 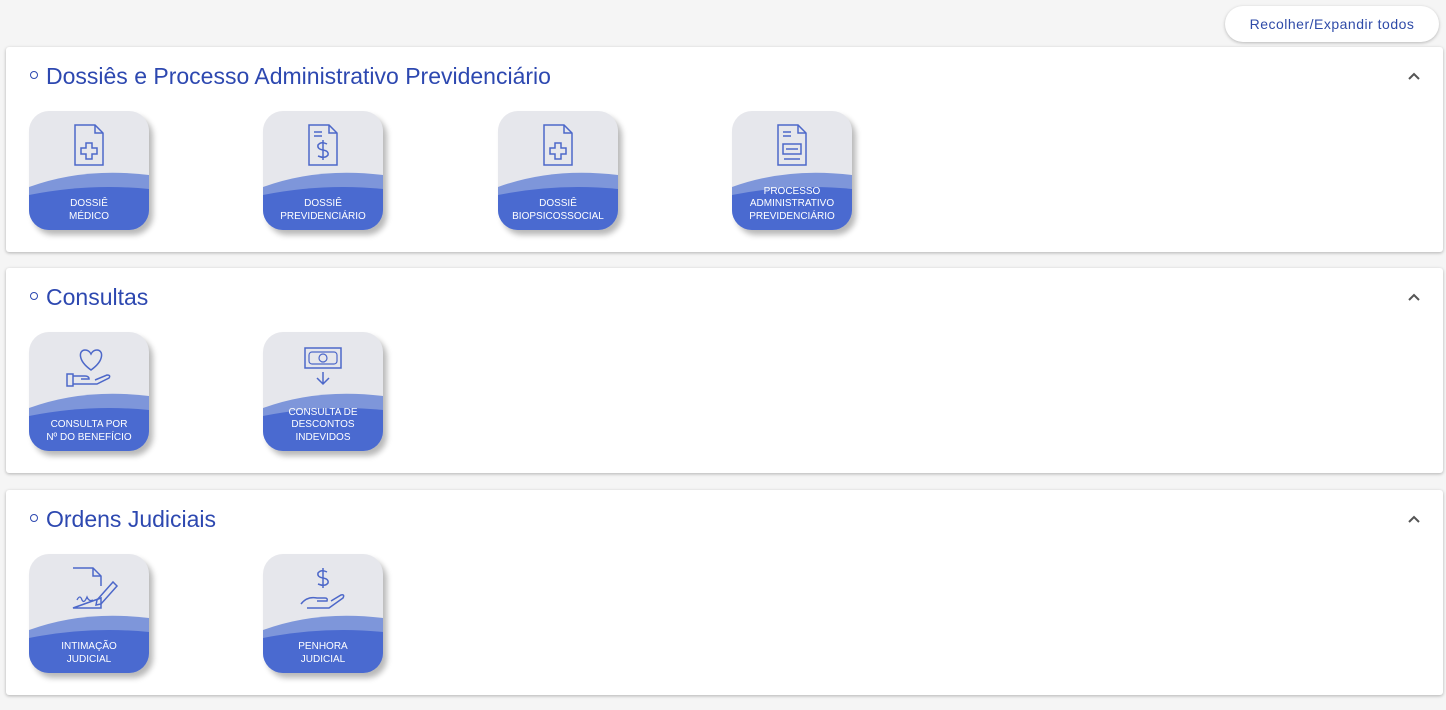 I want to click on section-title: Ordens Judiciais, so click(x=123, y=519).